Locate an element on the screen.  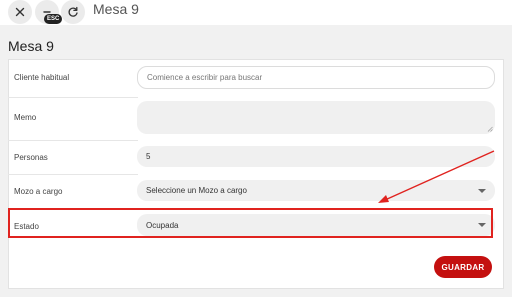
annotation-arrow is located at coordinates (436, 176).